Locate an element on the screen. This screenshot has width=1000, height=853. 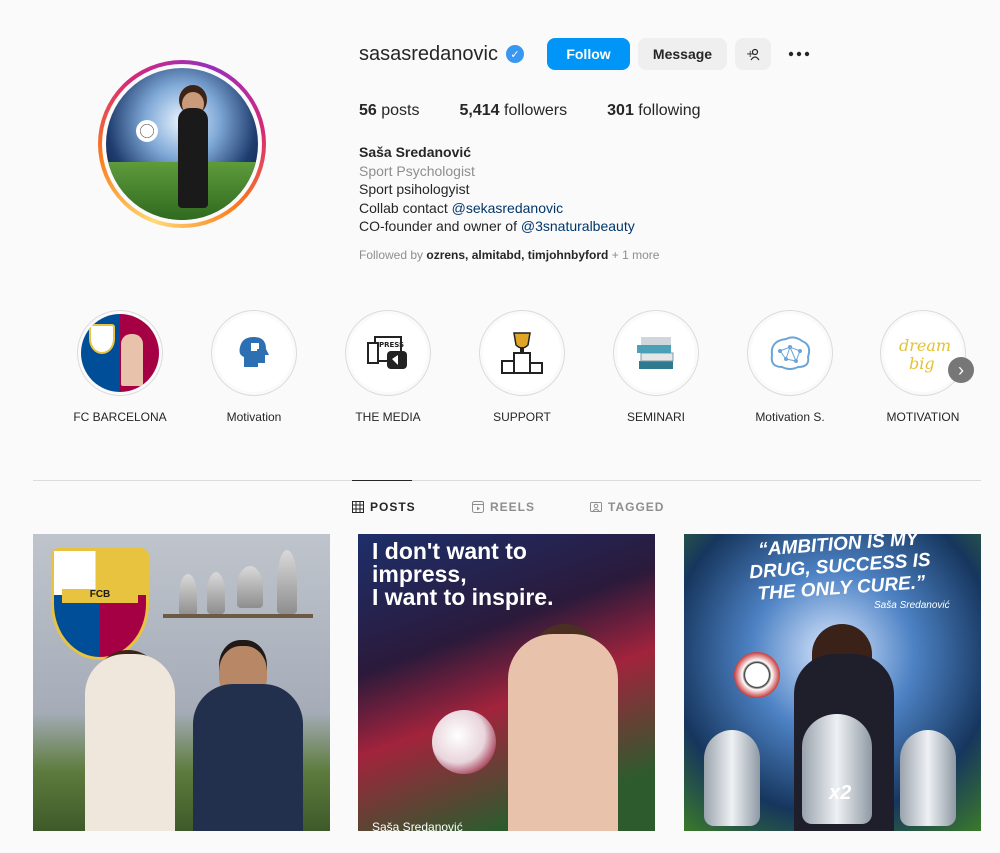
highlights-next-chevron-icon: › is located at coordinates (961, 370).